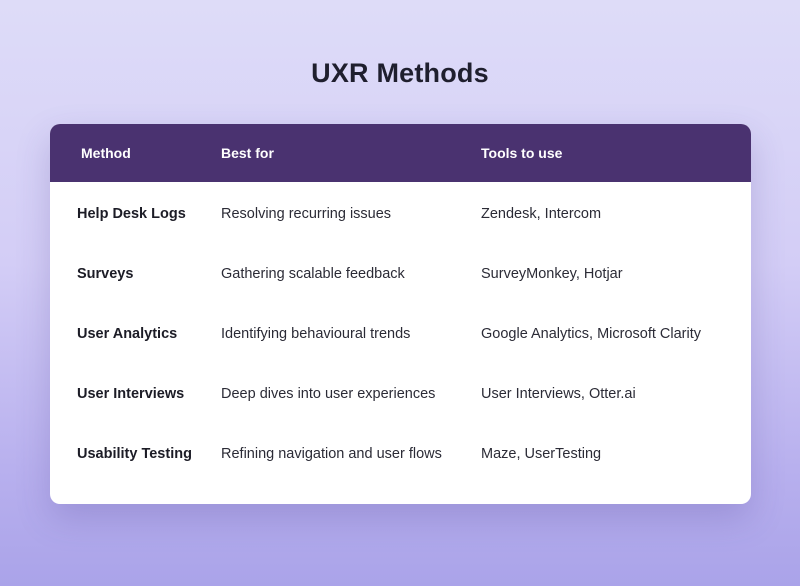 Image resolution: width=800 pixels, height=586 pixels. What do you see at coordinates (131, 214) in the screenshot?
I see `method-cell: Help Desk Logs` at bounding box center [131, 214].